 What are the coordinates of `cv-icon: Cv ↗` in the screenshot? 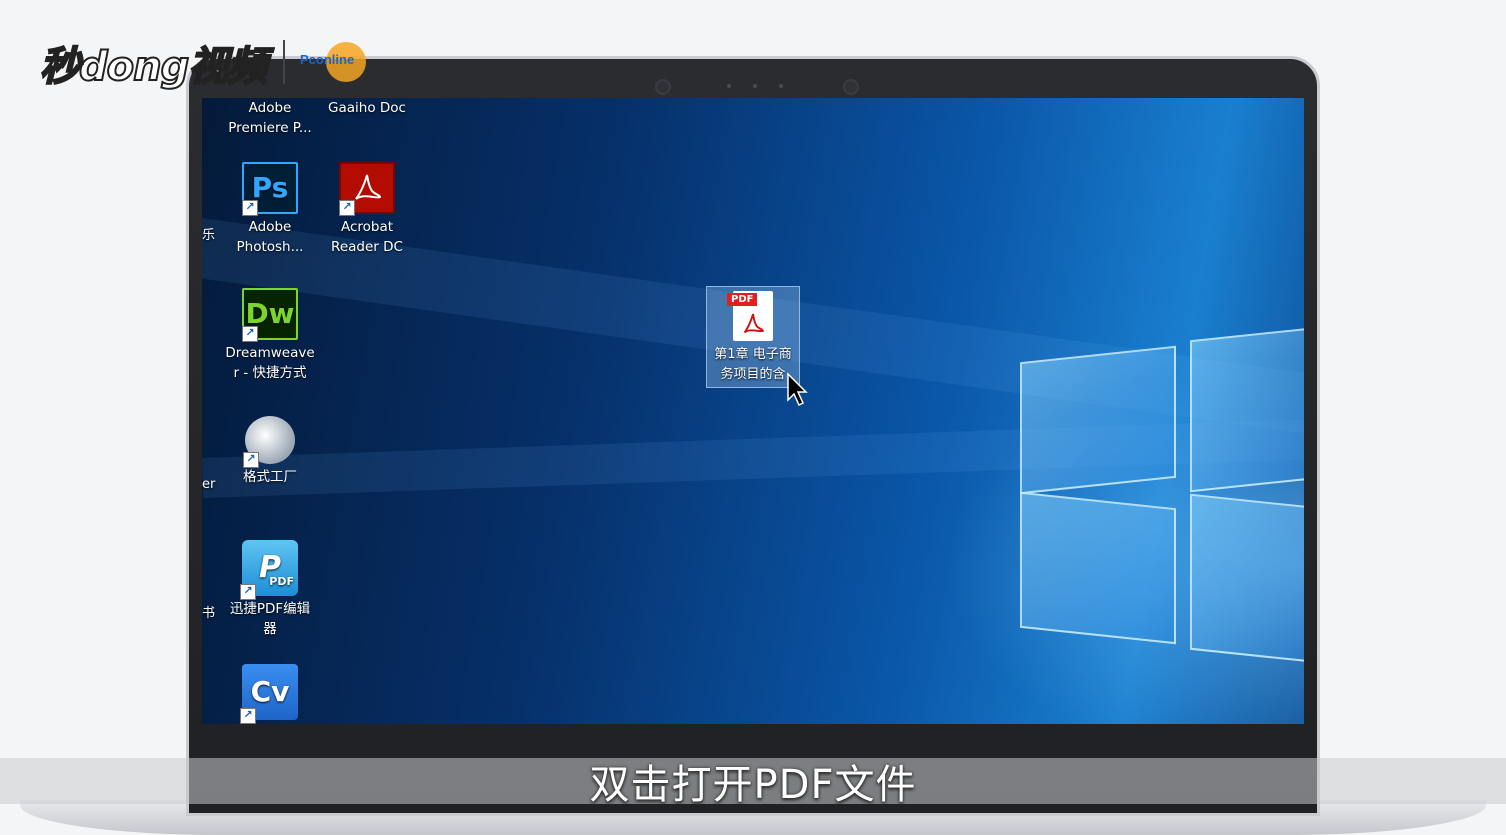 It's located at (269, 694).